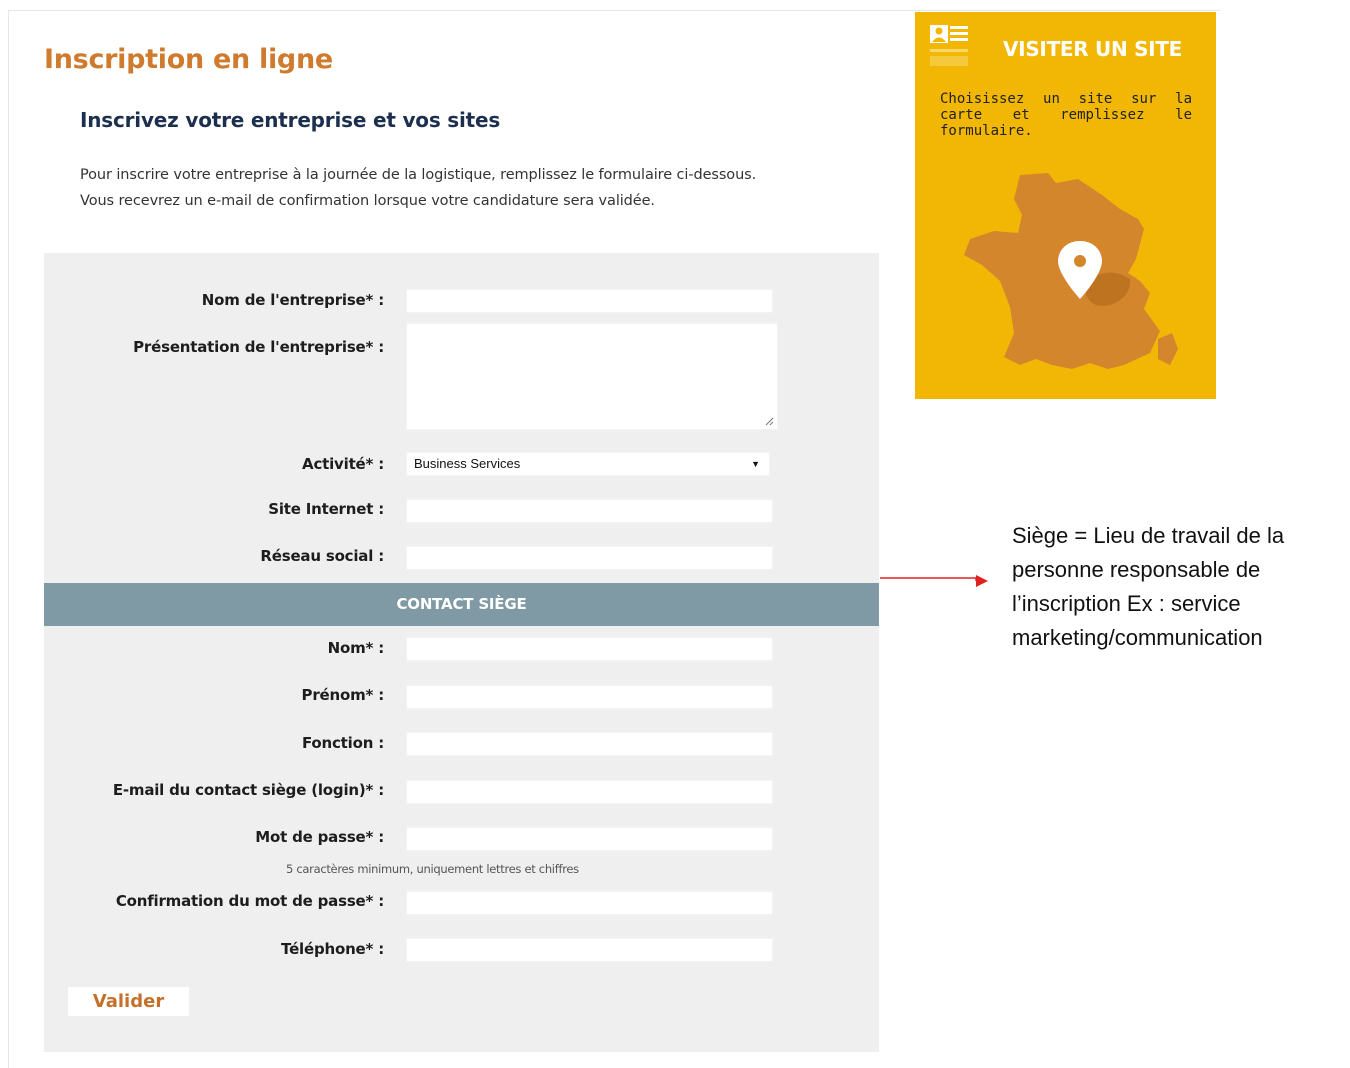 The width and height of the screenshot is (1350, 1068). What do you see at coordinates (258, 347) in the screenshot?
I see `company-presentation-label: Présentation de l'entreprise* :` at bounding box center [258, 347].